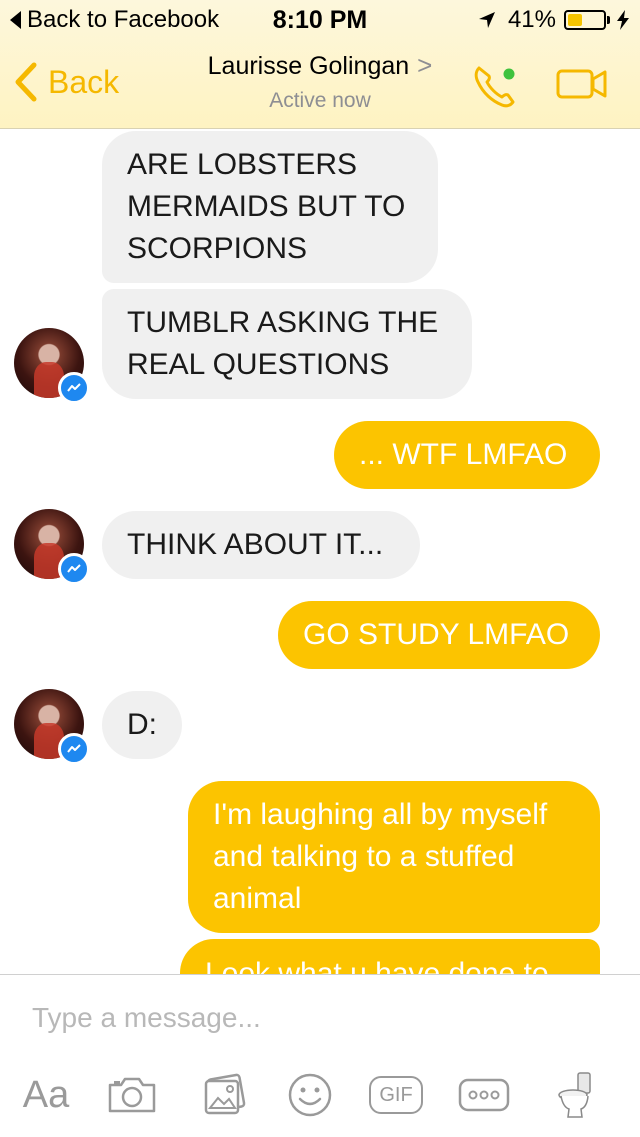 The height and width of the screenshot is (1137, 640). I want to click on composer-toolbar: Aa GIF, so click(320, 1097).